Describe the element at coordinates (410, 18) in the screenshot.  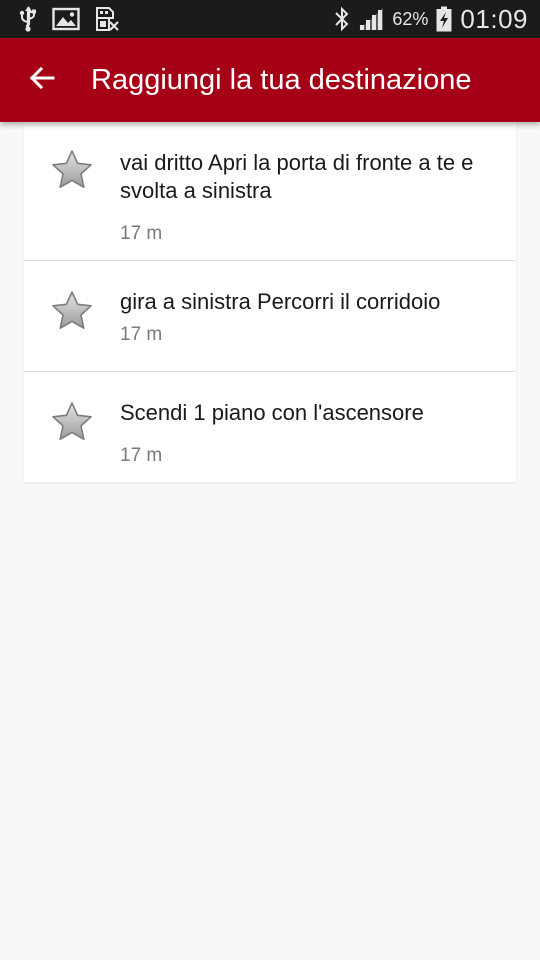
I see `battery-percent: 62%` at that location.